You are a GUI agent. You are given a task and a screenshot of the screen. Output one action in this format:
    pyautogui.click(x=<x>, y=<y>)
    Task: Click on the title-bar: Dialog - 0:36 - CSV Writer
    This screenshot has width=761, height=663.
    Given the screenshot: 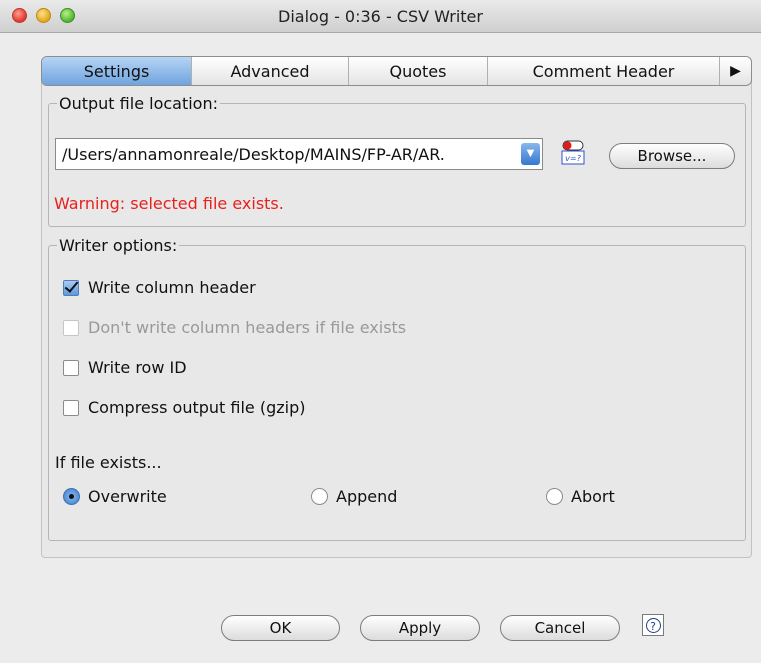 What is the action you would take?
    pyautogui.click(x=380, y=16)
    